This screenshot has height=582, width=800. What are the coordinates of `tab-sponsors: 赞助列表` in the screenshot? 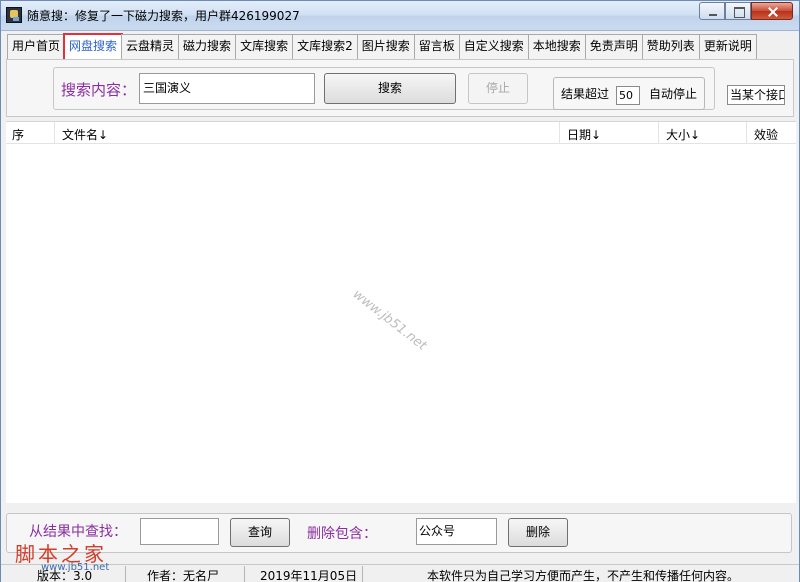 It's located at (670, 46).